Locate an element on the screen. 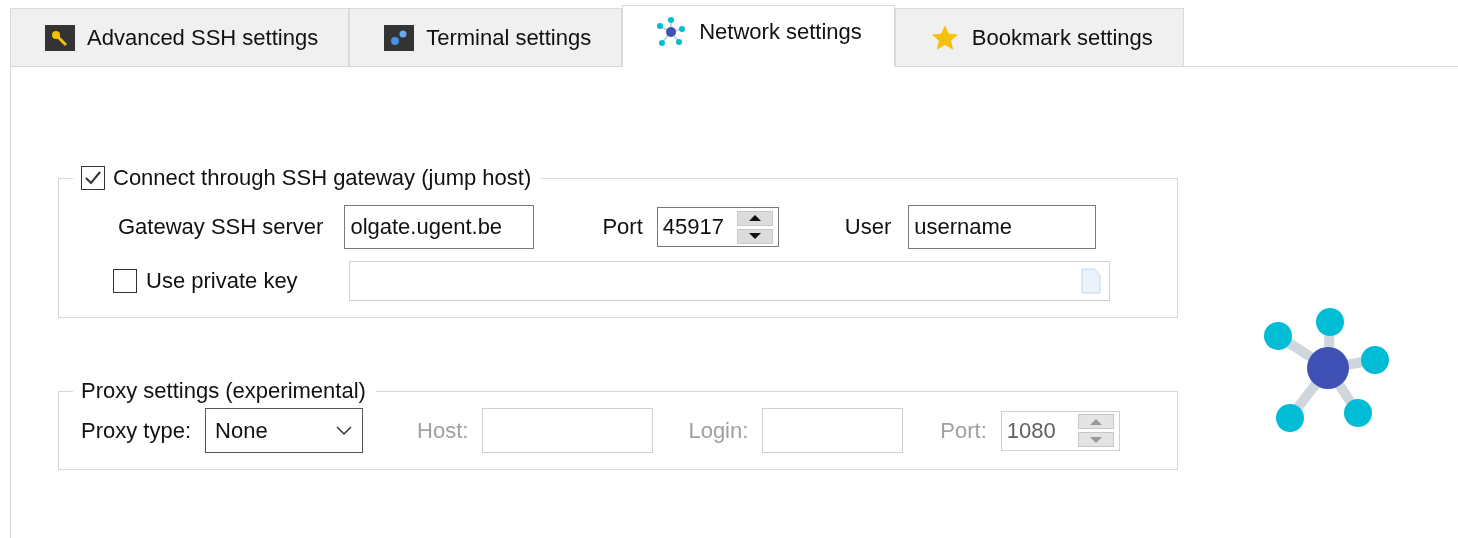 Image resolution: width=1458 pixels, height=538 pixels. private-key-label: Use private key is located at coordinates (222, 281).